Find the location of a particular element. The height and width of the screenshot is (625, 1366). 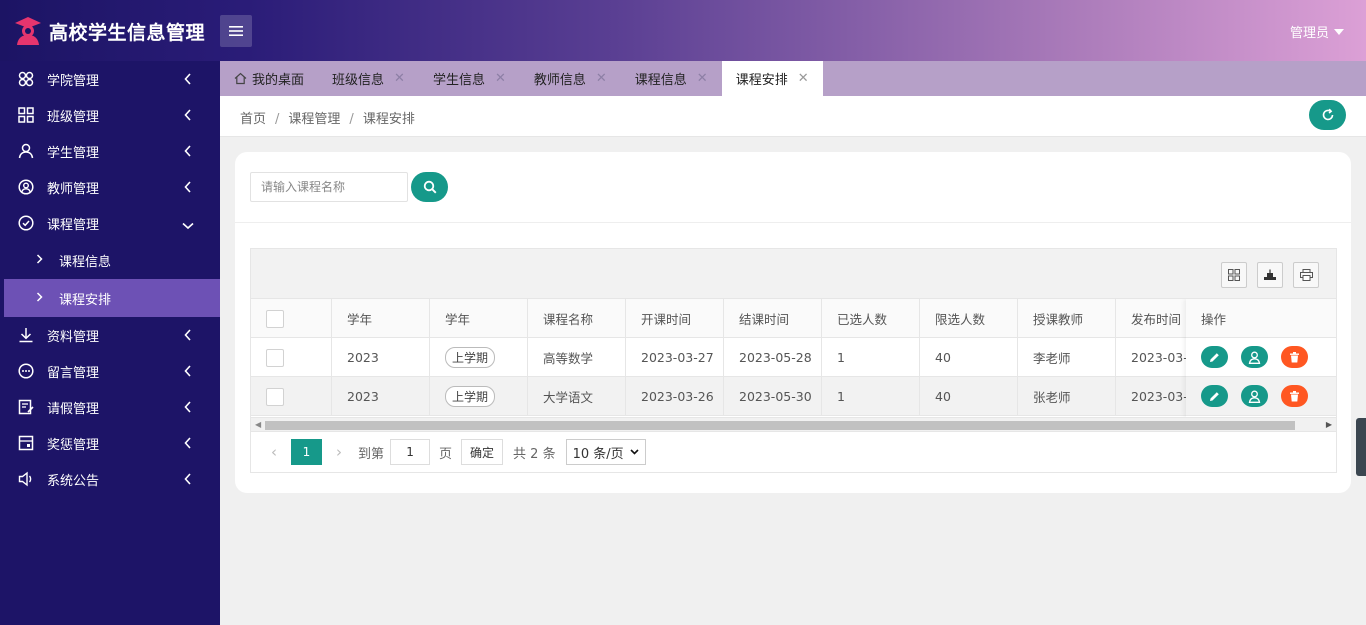

row-actions is located at coordinates (1261, 396).